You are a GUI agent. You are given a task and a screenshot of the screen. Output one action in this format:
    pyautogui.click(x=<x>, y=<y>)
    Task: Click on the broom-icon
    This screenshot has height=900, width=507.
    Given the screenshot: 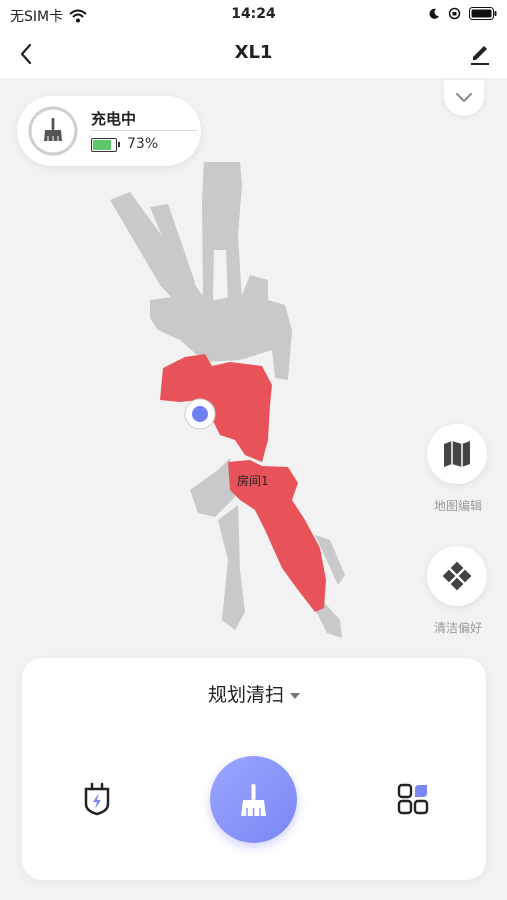 What is the action you would take?
    pyautogui.click(x=253, y=800)
    